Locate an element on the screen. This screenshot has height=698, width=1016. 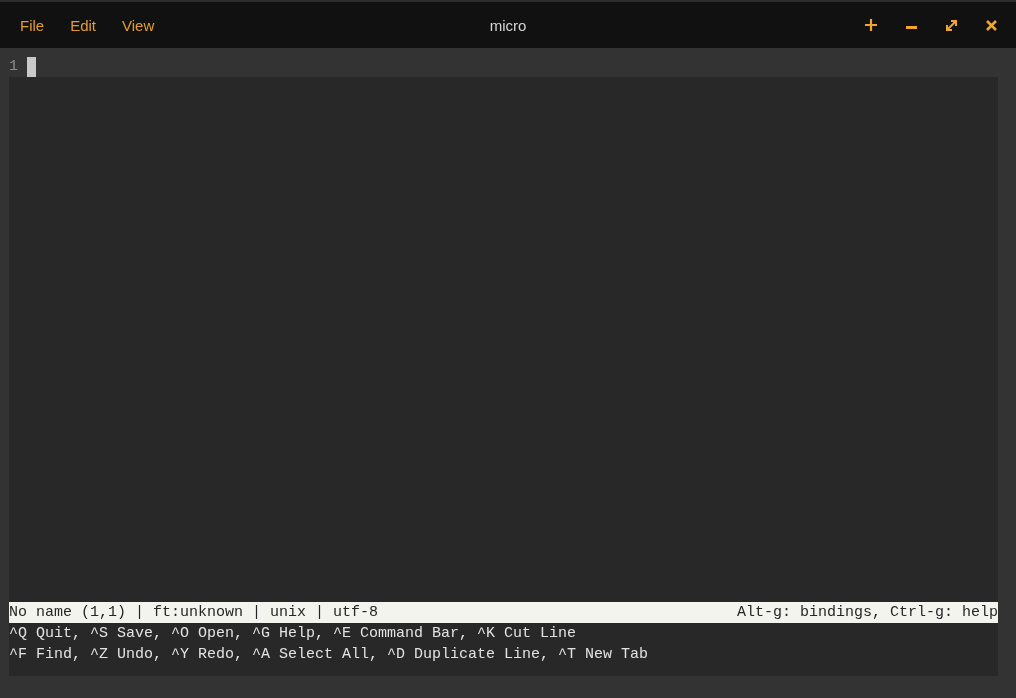
maximize-icon is located at coordinates (951, 25).